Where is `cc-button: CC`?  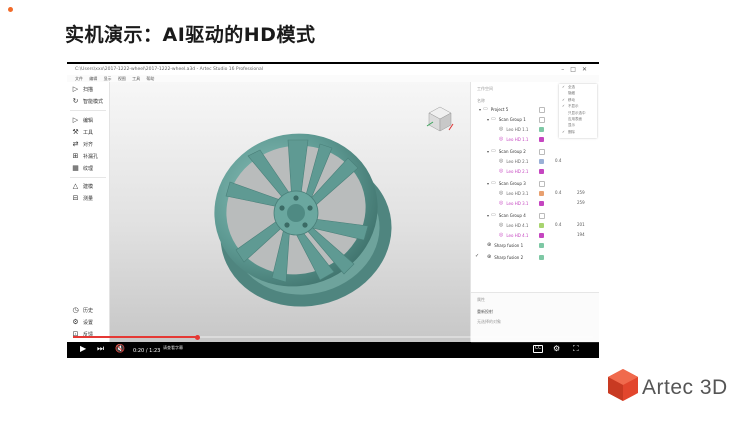 cc-button: CC is located at coordinates (538, 349).